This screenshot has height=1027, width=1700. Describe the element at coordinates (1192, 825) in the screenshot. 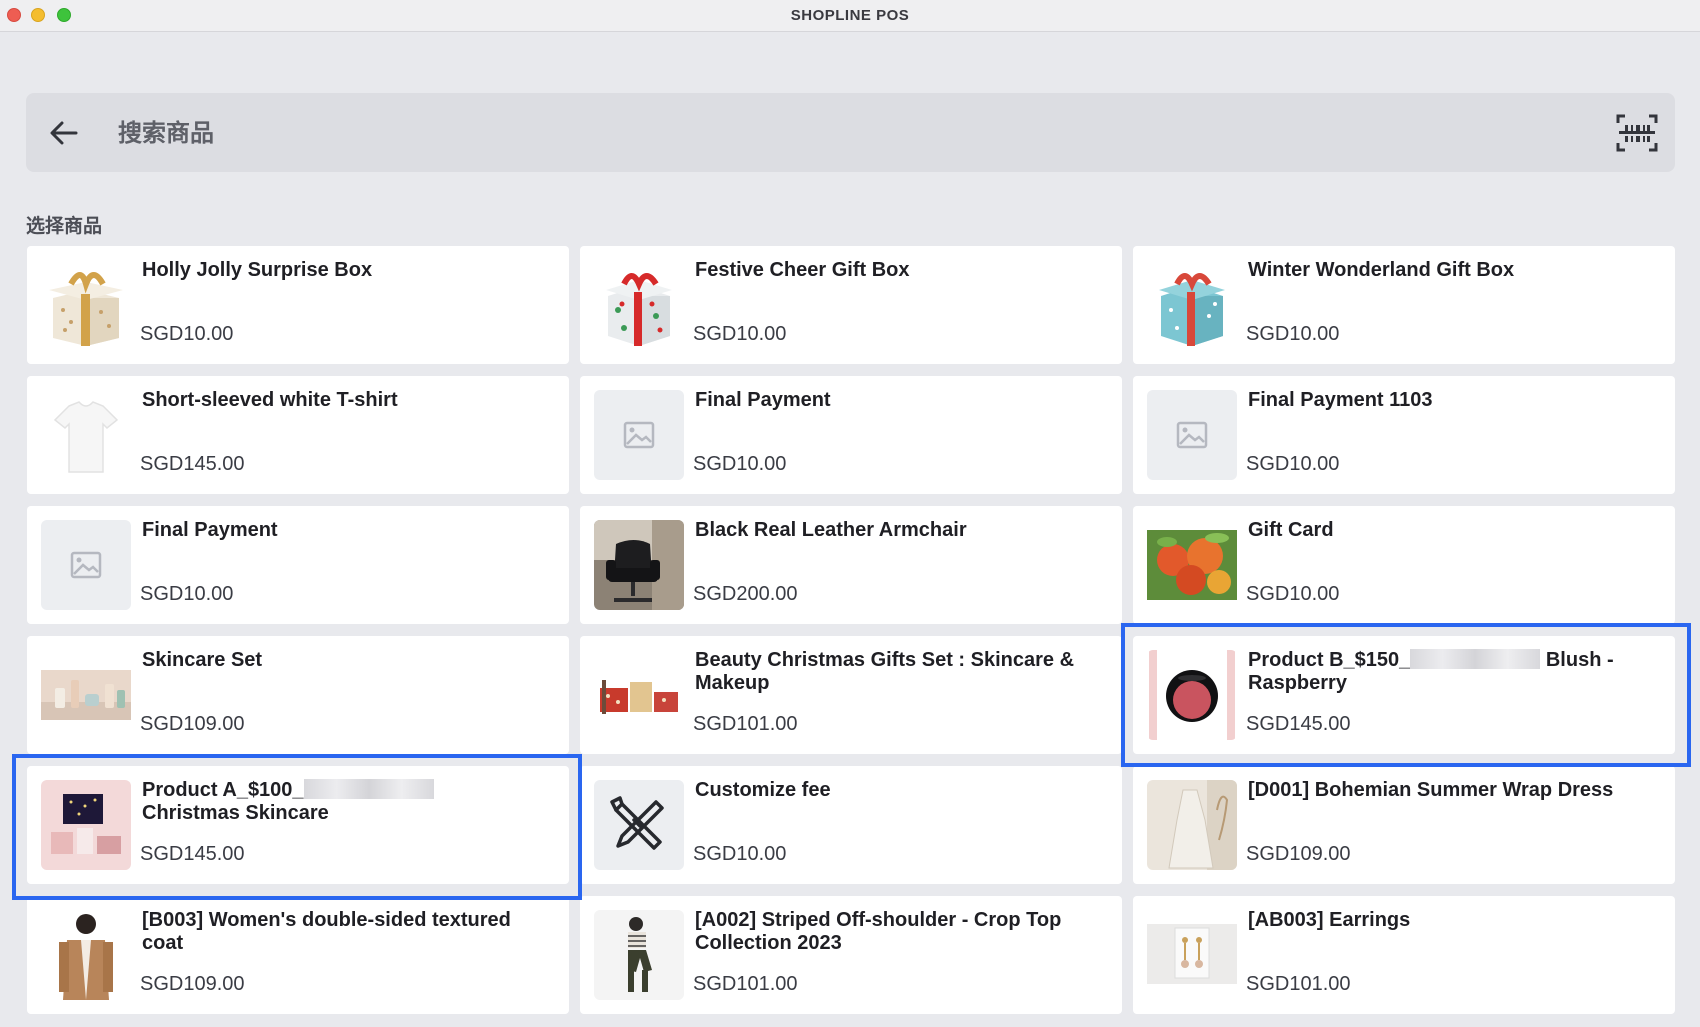

I see `dress-image` at that location.